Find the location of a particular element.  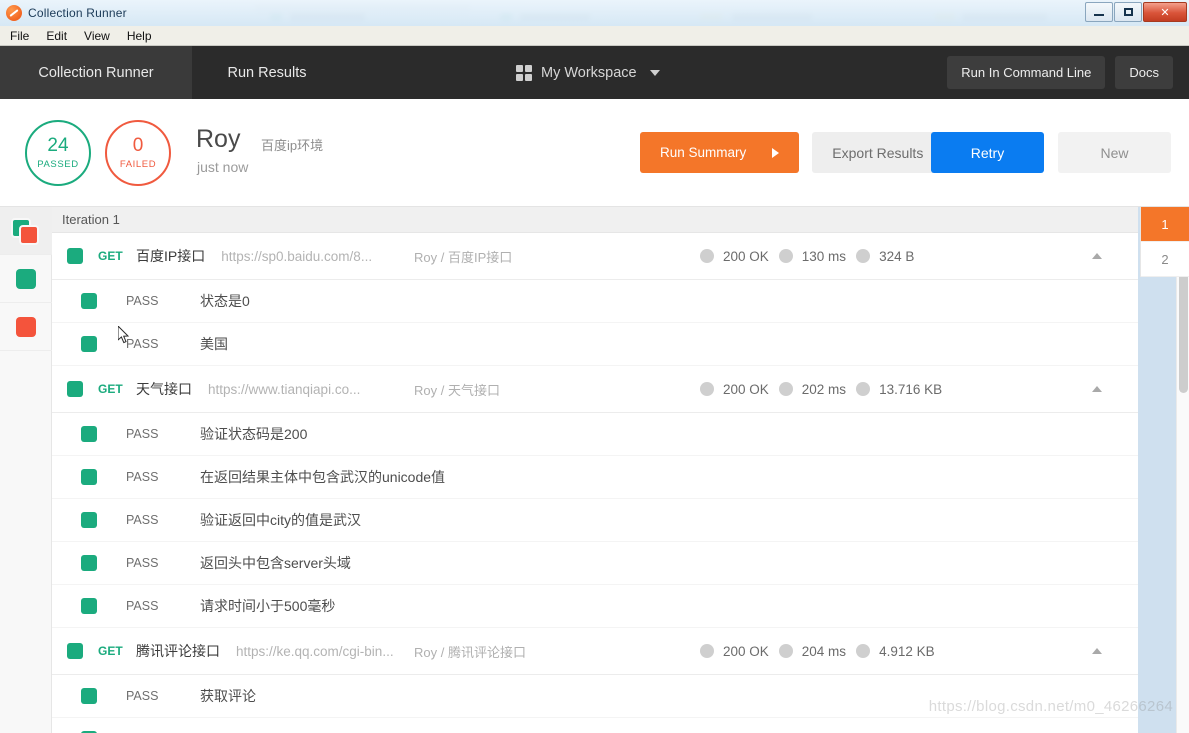

failed-filter-button is located at coordinates (26, 327).